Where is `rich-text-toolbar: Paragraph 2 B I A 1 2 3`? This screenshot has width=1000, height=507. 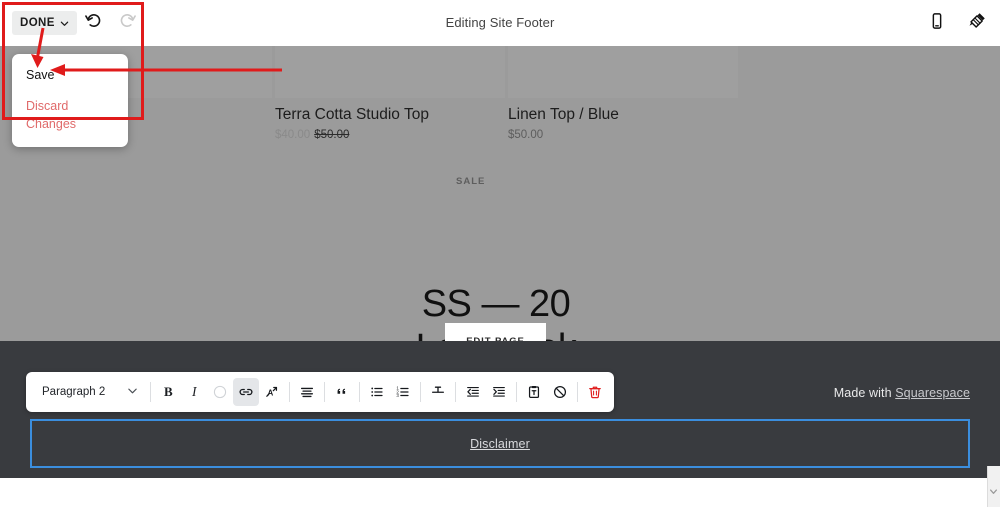 rich-text-toolbar: Paragraph 2 B I A 1 2 3 is located at coordinates (320, 392).